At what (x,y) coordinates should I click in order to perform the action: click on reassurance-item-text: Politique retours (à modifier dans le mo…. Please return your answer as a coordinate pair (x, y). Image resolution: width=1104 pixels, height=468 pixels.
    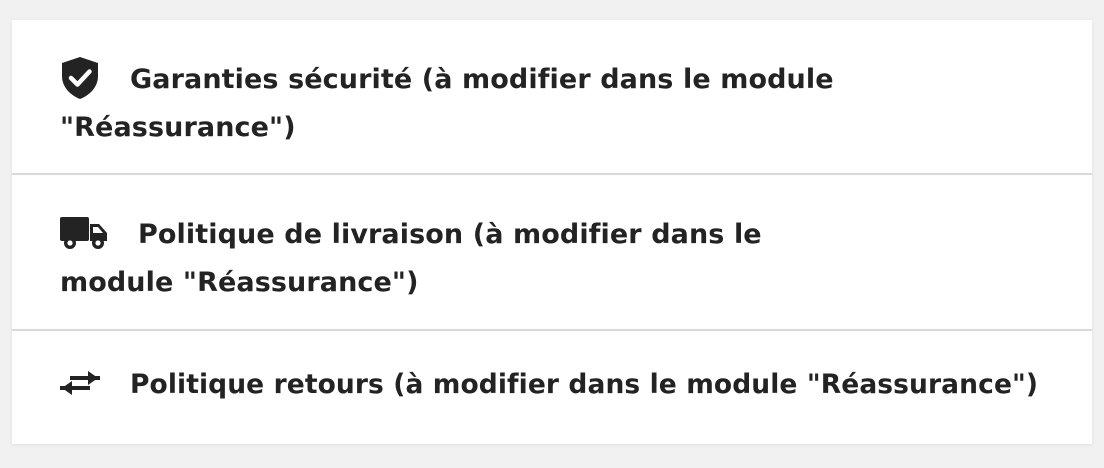
    Looking at the image, I should click on (565, 385).